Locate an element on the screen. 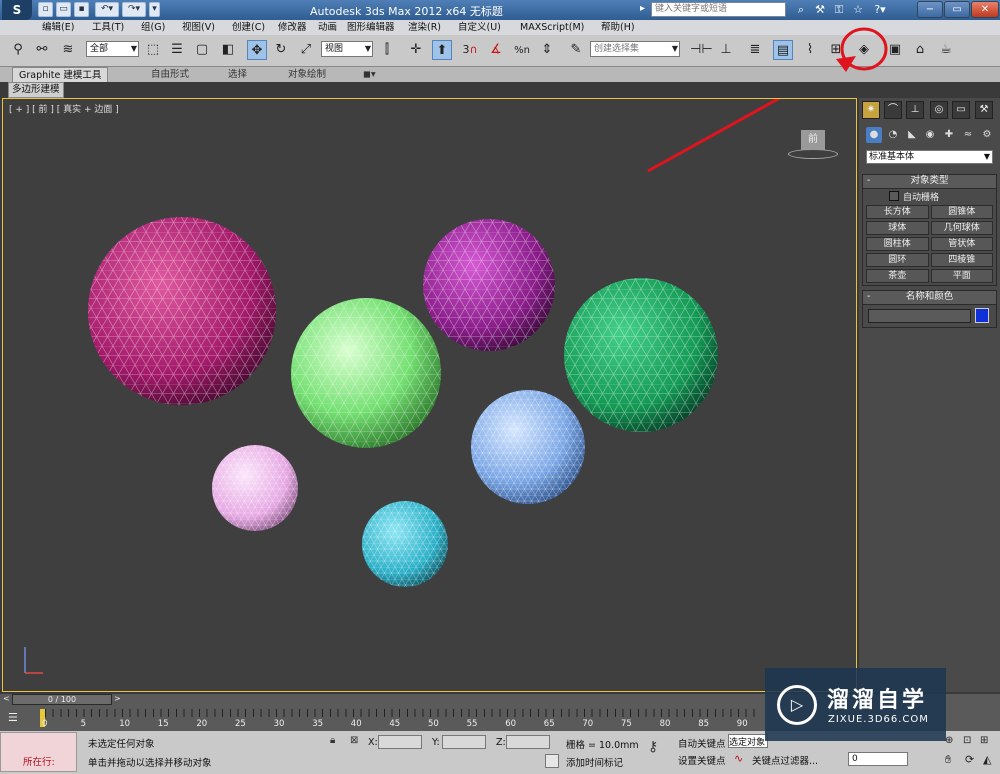 This screenshot has width=1000, height=774. box-button: 长方体 is located at coordinates (897, 212).